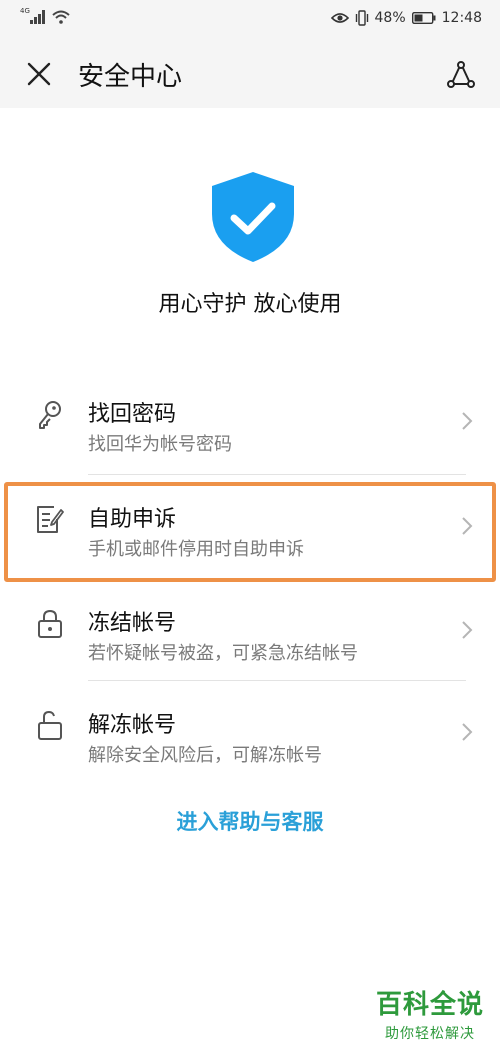 This screenshot has width=500, height=1057. What do you see at coordinates (50, 415) in the screenshot?
I see `key-icon` at bounding box center [50, 415].